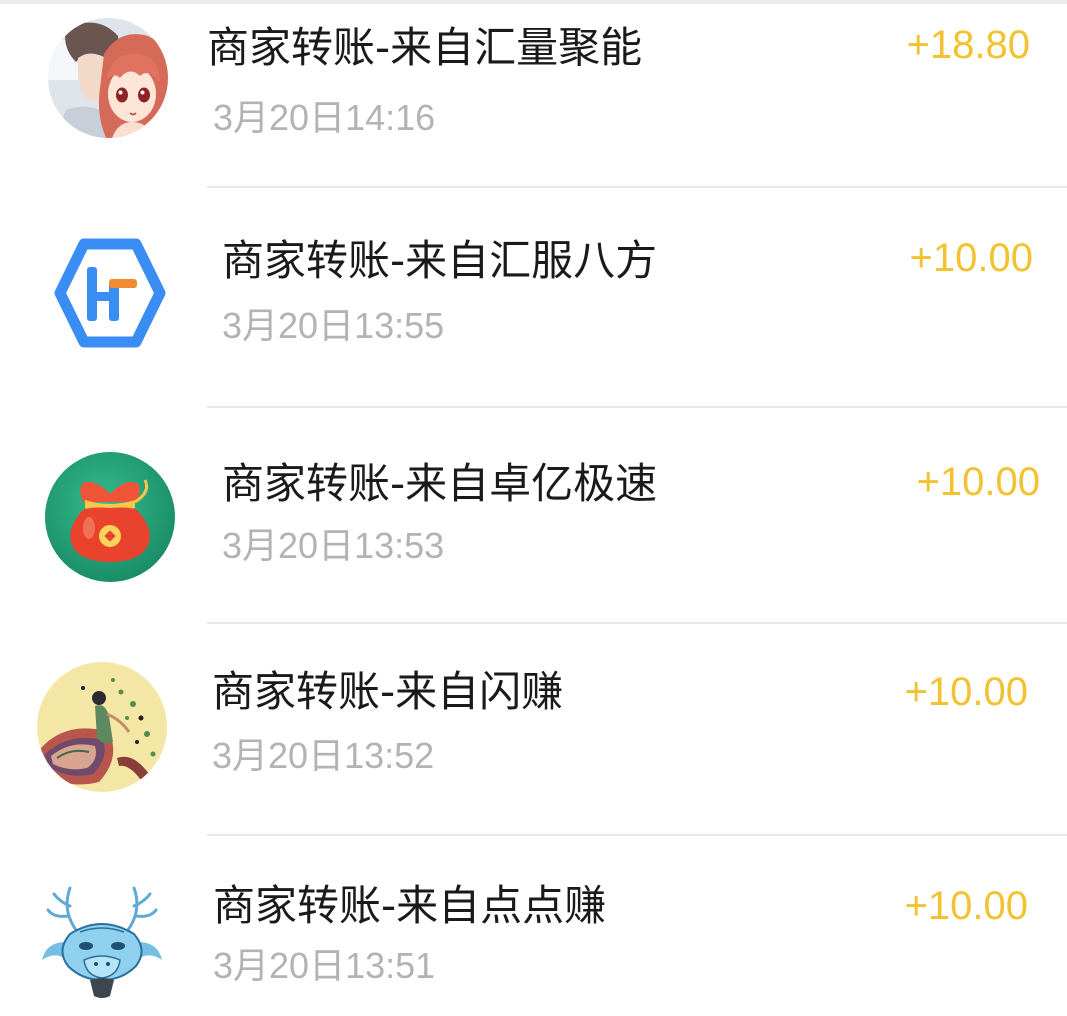 This screenshot has width=1067, height=1016. I want to click on transaction-time: 3月20日13:52, so click(323, 755).